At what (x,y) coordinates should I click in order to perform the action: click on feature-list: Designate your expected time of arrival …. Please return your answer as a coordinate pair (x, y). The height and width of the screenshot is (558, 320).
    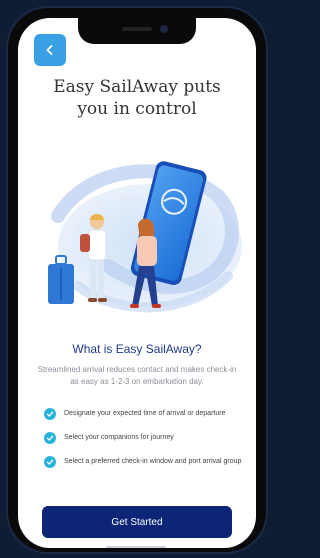
    Looking at the image, I should click on (144, 444).